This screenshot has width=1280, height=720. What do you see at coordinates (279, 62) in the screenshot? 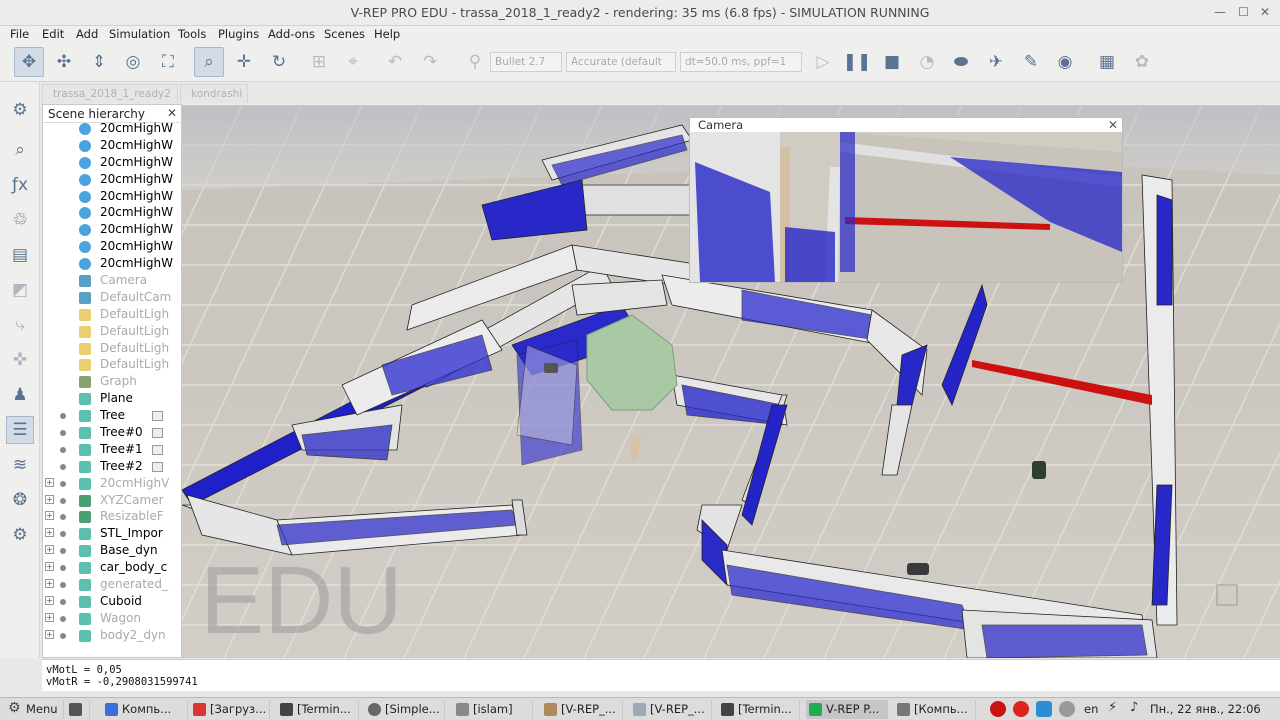
I see `object-rotate-icon: ↻` at bounding box center [279, 62].